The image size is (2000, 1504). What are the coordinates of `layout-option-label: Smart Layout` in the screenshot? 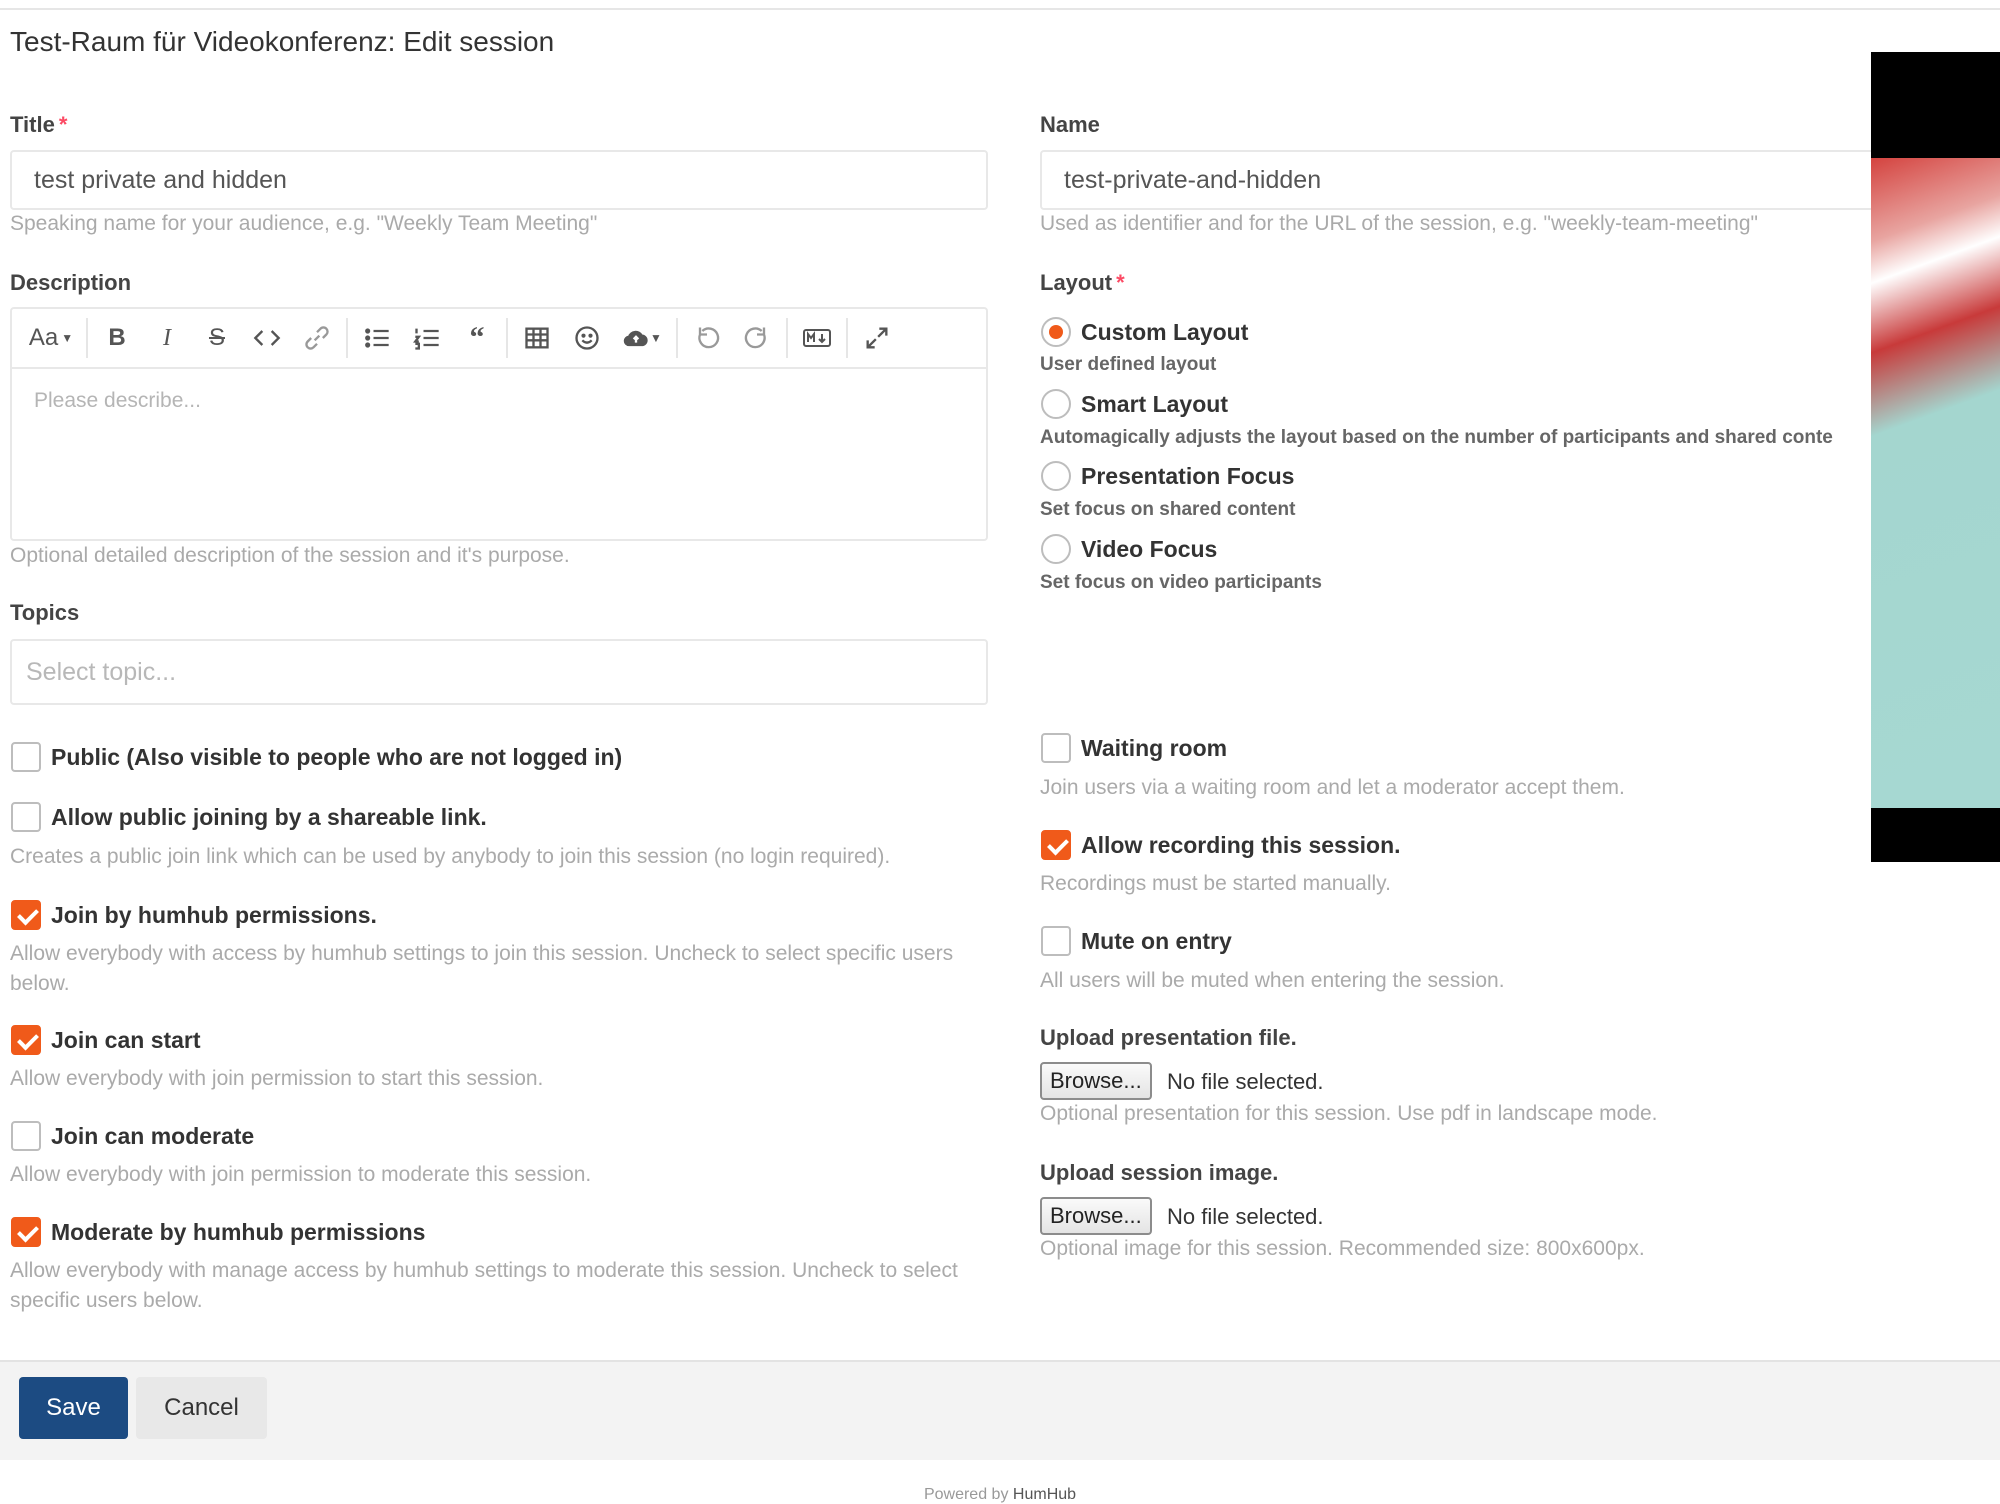 It's located at (1154, 404).